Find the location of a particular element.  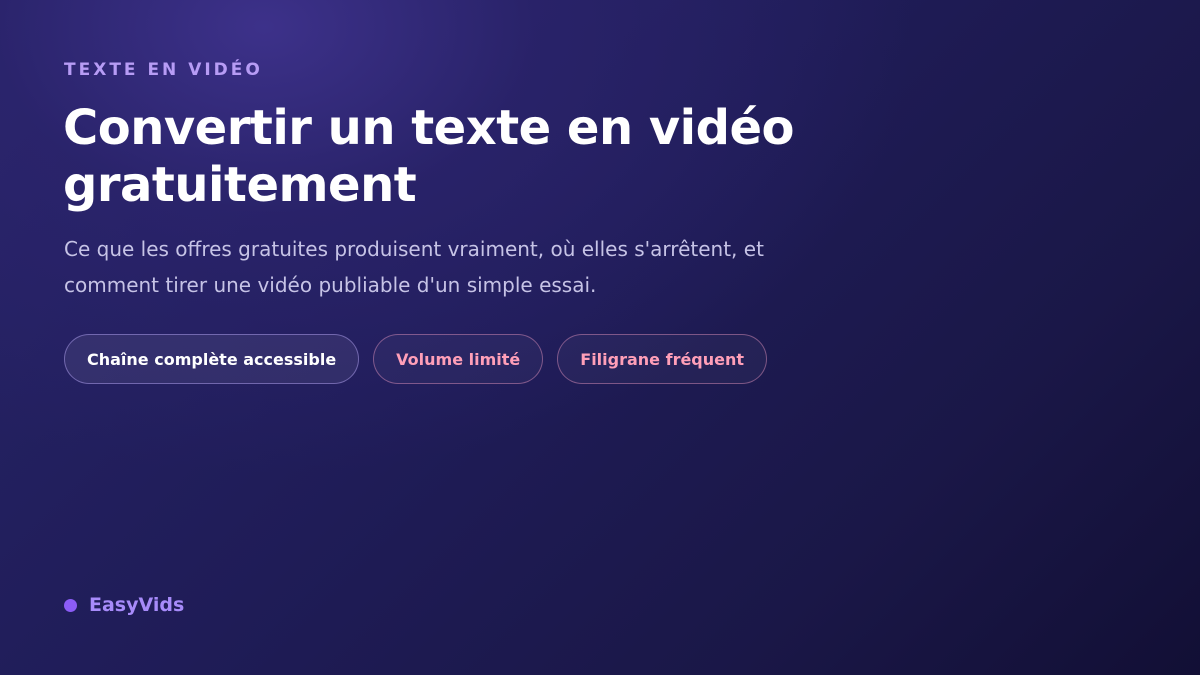

brand: EasyVids is located at coordinates (124, 605).